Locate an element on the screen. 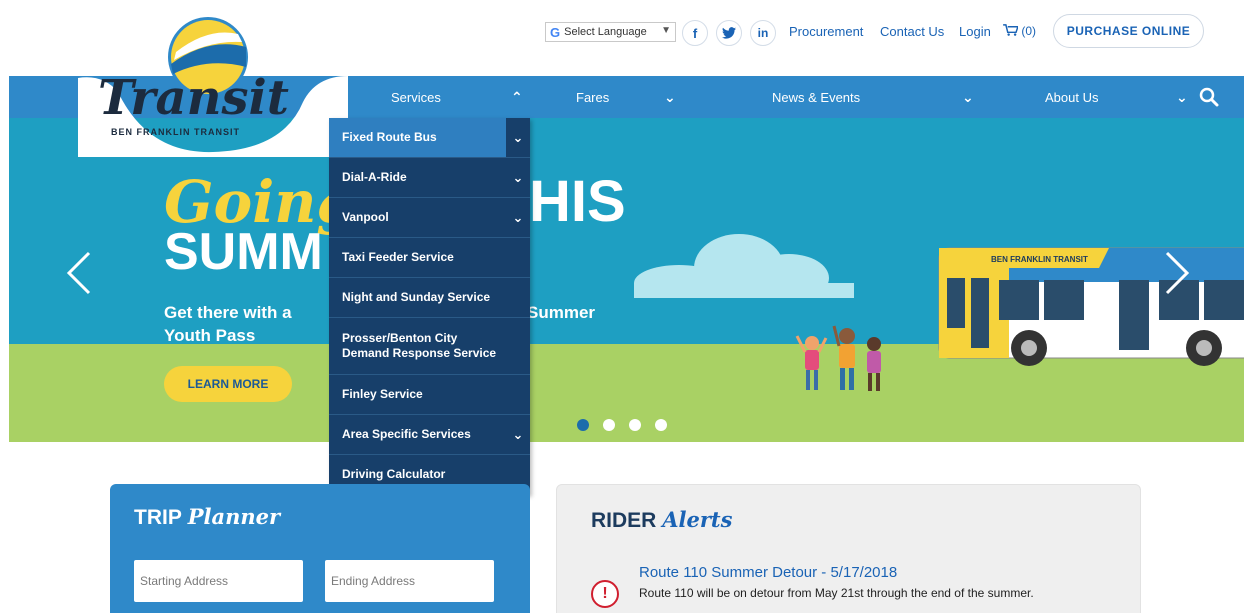 The width and height of the screenshot is (1246, 613). dropdown-arrow-icon: ▼ is located at coordinates (666, 30).